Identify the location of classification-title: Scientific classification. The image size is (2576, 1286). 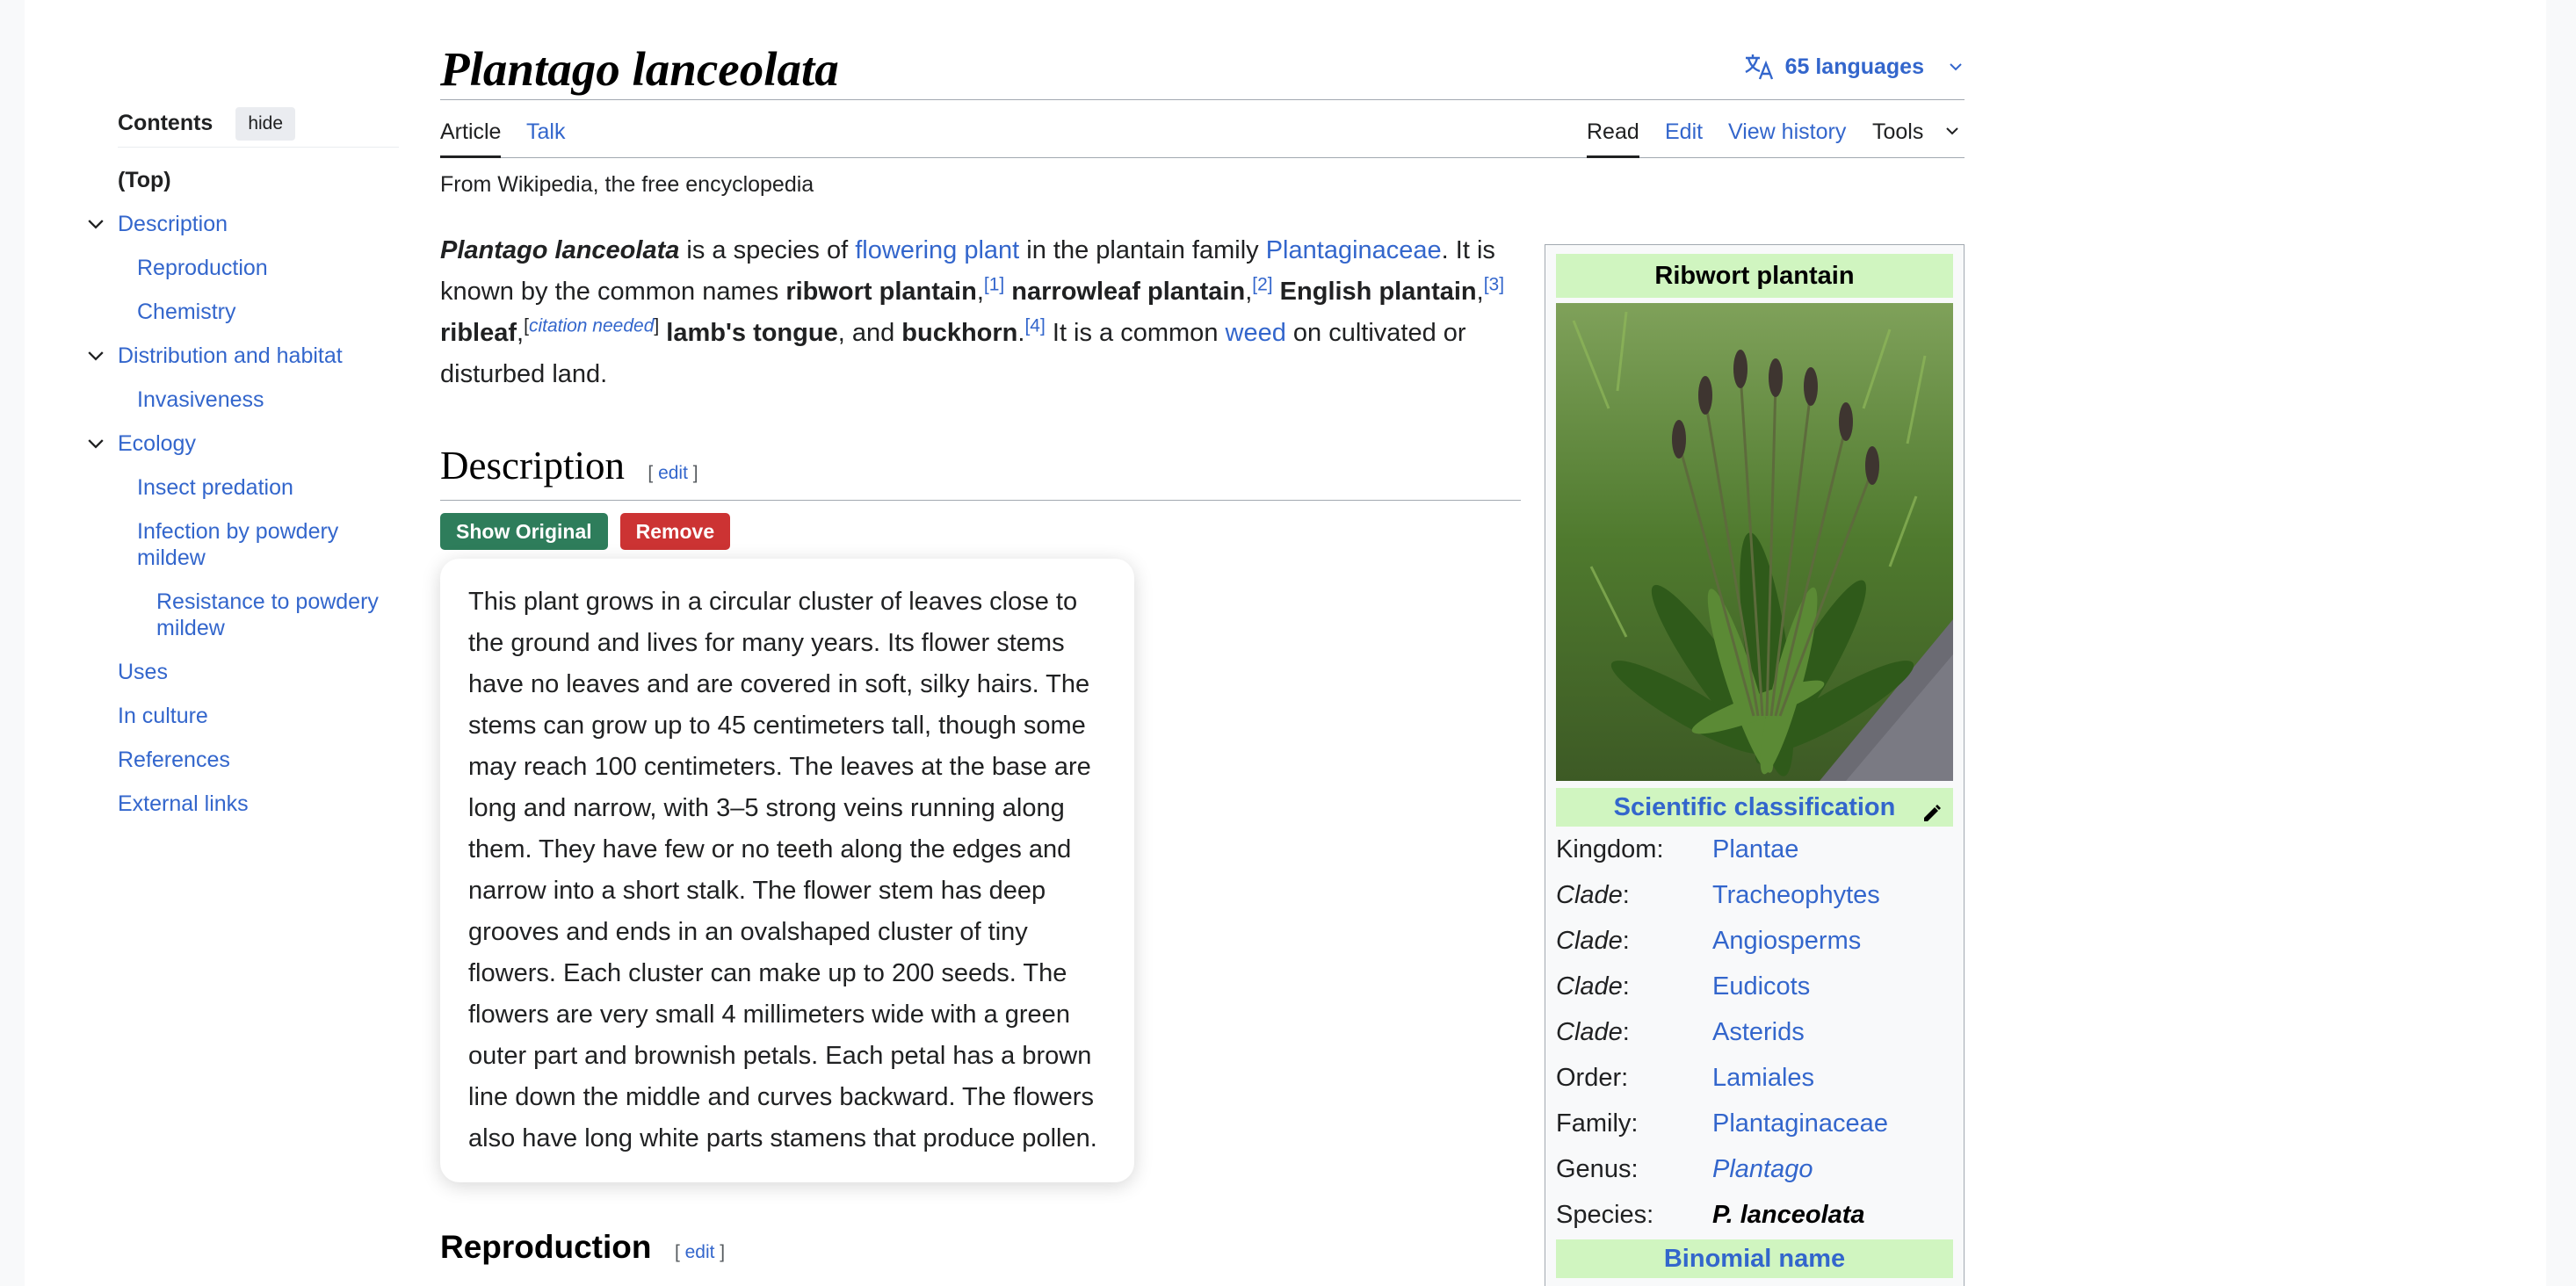
(1754, 807).